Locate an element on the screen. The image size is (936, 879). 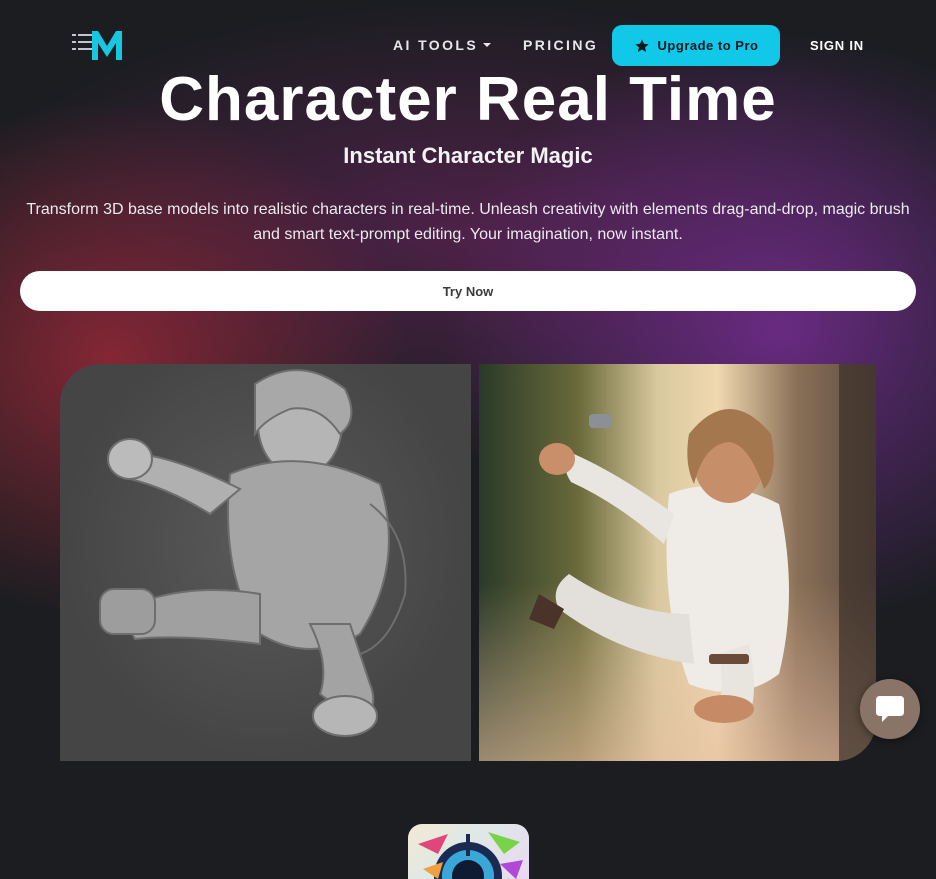
caret-down-icon is located at coordinates (487, 45).